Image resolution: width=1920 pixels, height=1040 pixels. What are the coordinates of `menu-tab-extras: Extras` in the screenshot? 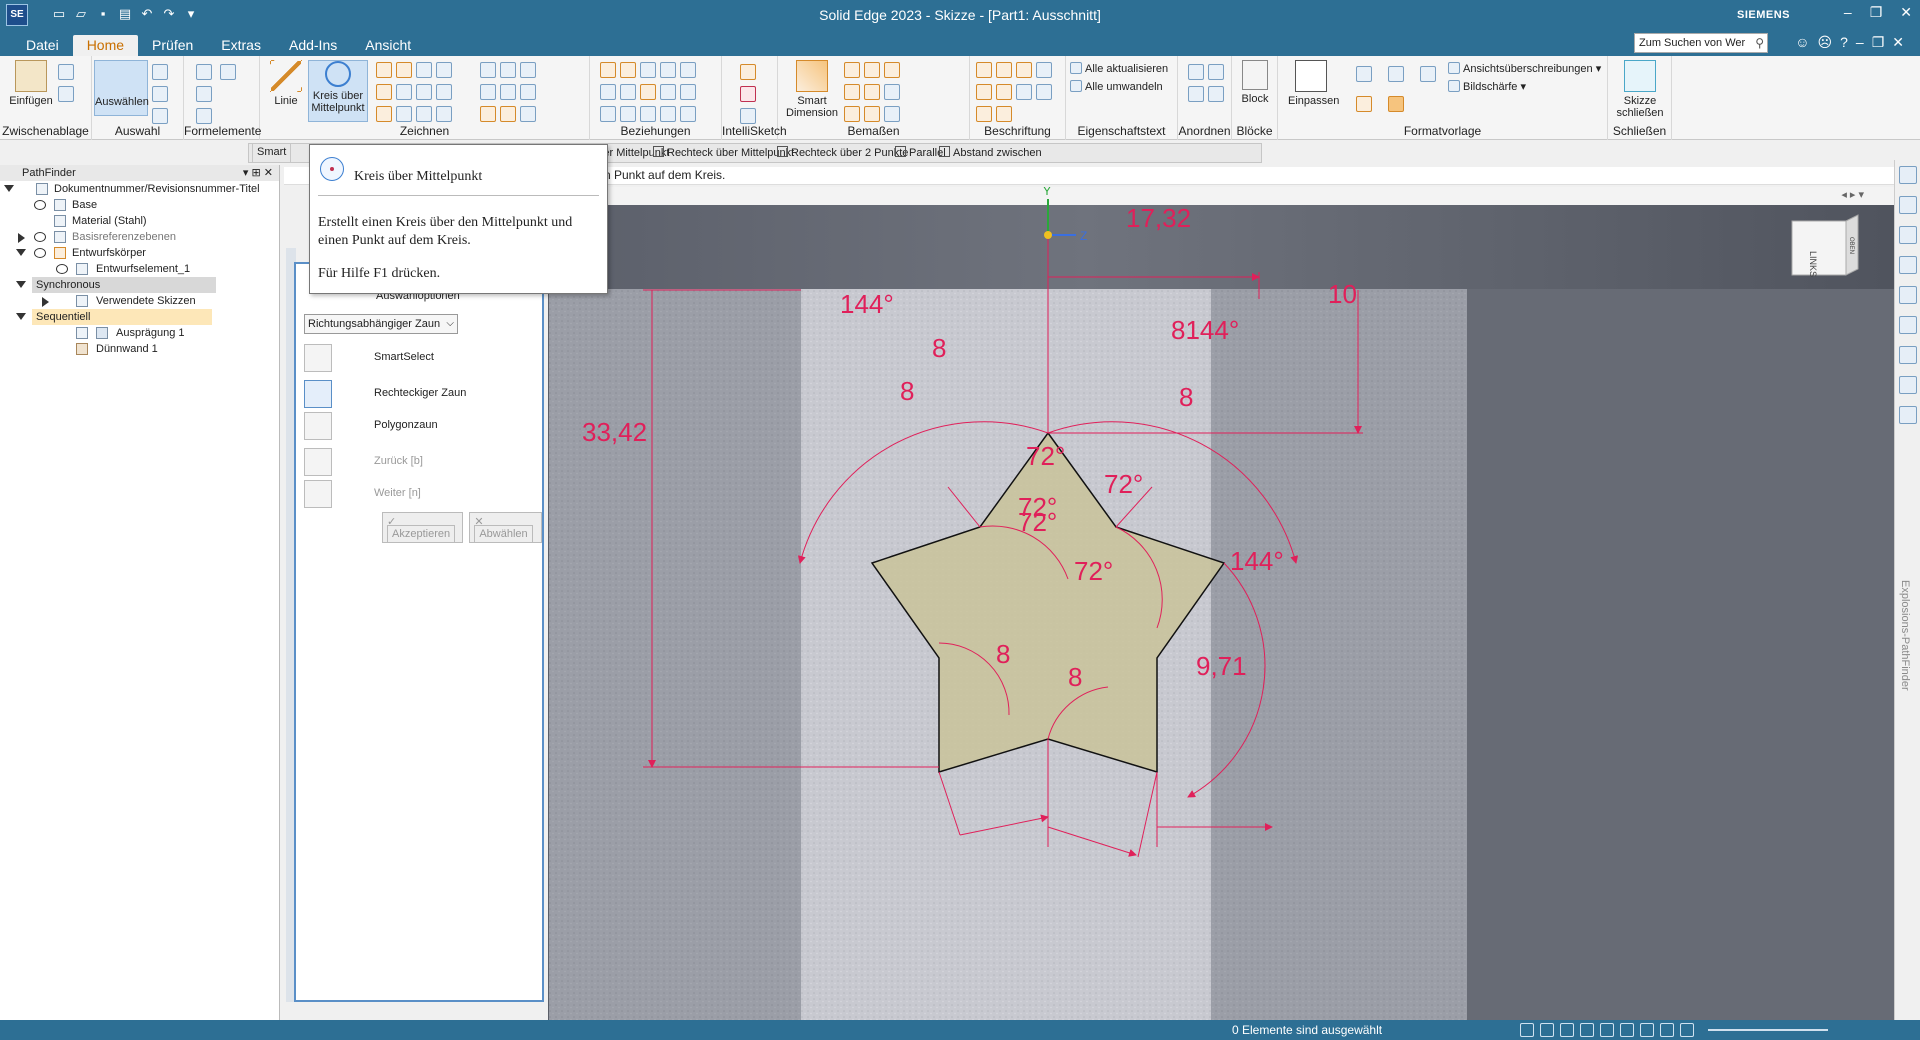 It's located at (241, 45).